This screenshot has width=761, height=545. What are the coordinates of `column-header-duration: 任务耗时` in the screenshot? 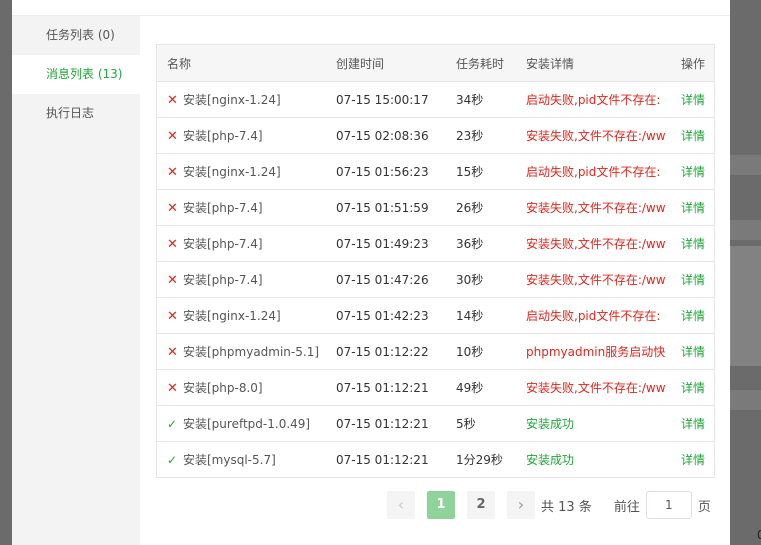 It's located at (491, 63).